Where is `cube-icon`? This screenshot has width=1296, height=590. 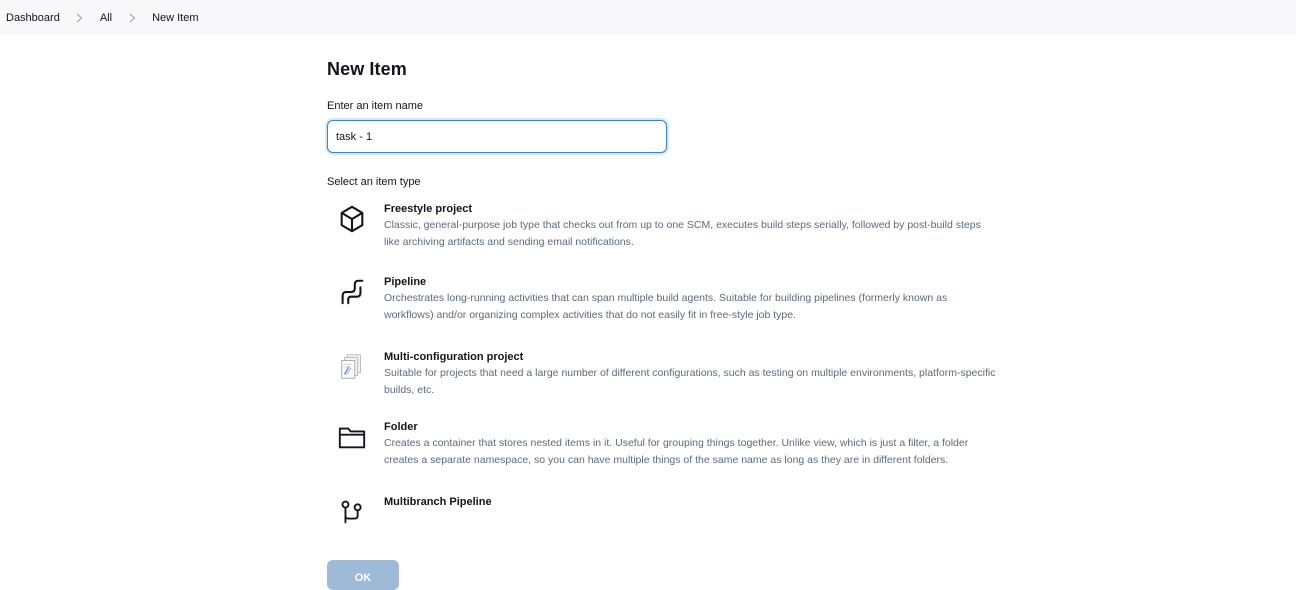
cube-icon is located at coordinates (356, 221).